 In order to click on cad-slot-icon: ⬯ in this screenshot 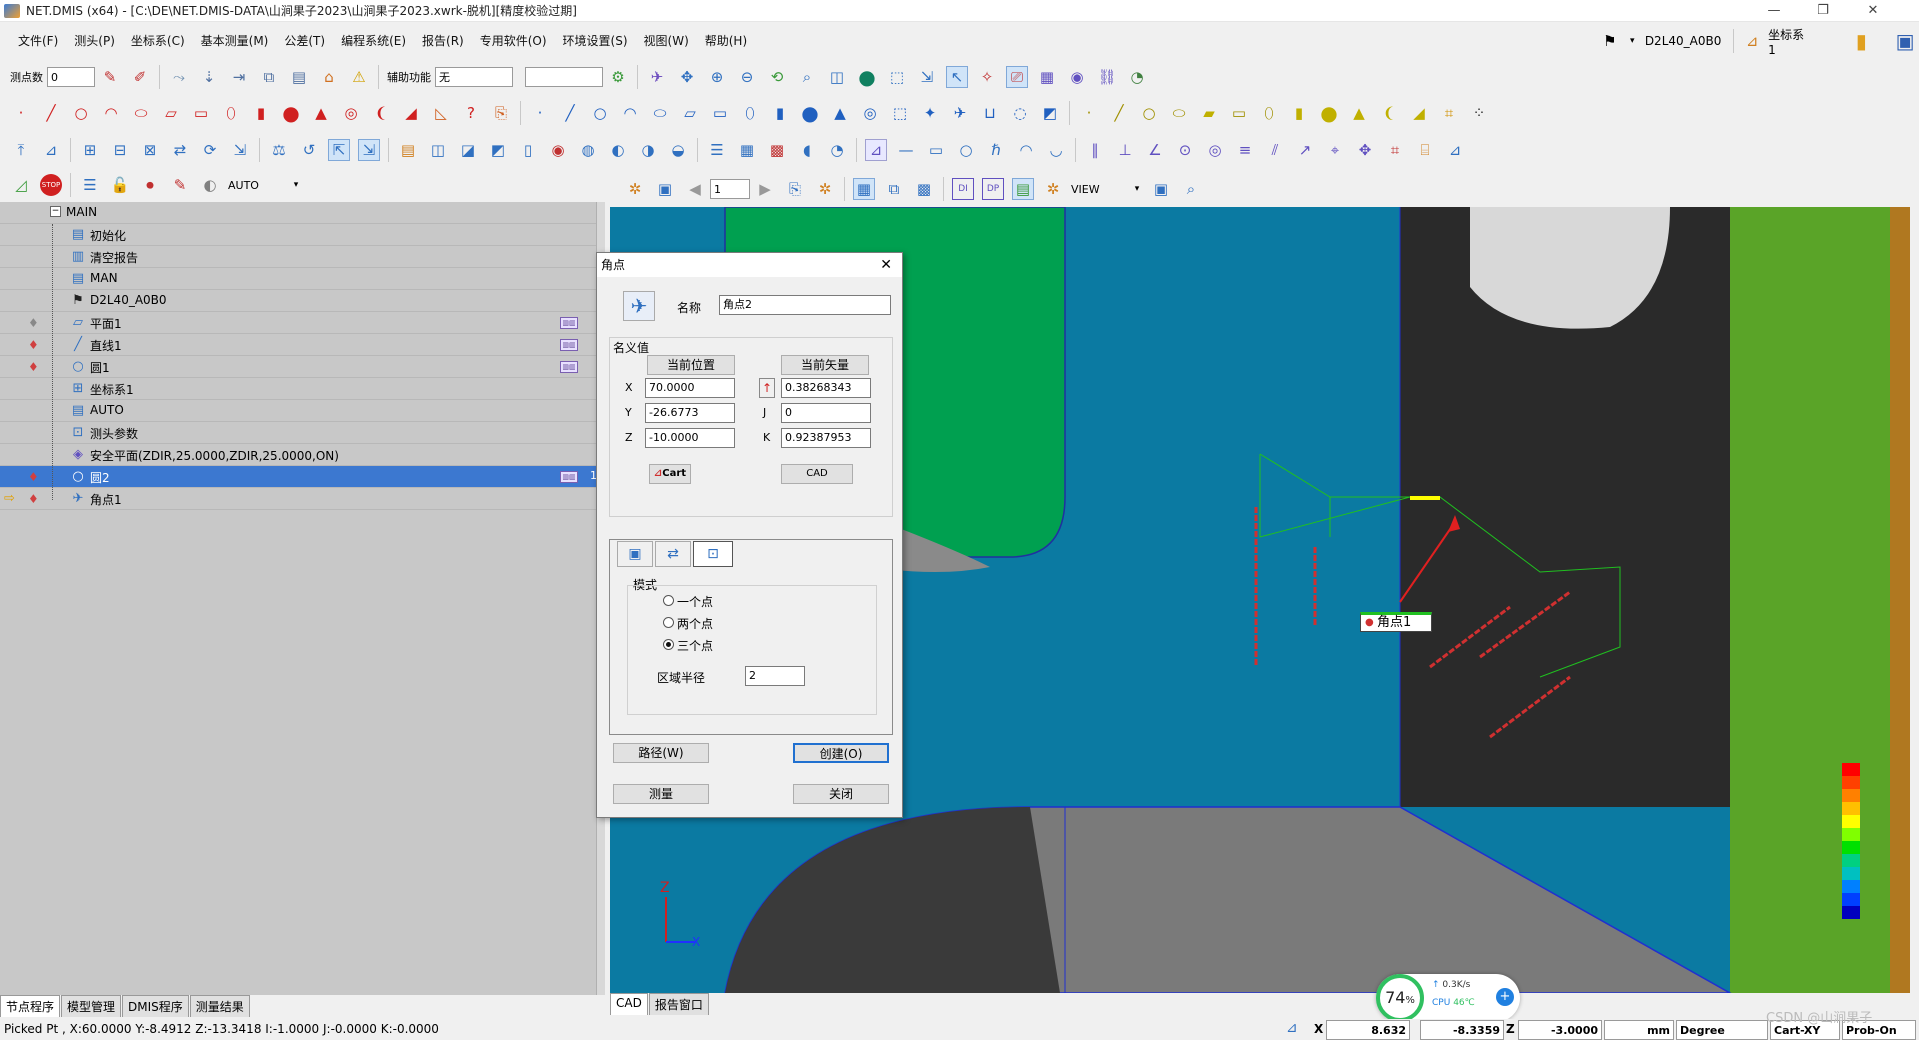, I will do `click(750, 113)`.